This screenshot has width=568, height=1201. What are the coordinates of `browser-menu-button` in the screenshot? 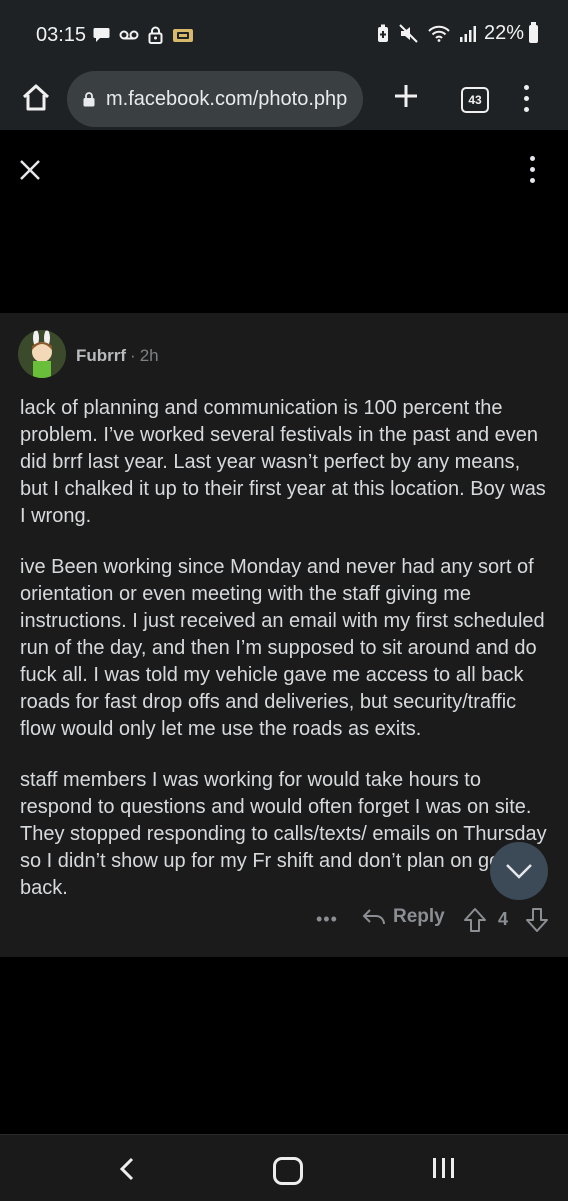 It's located at (526, 99).